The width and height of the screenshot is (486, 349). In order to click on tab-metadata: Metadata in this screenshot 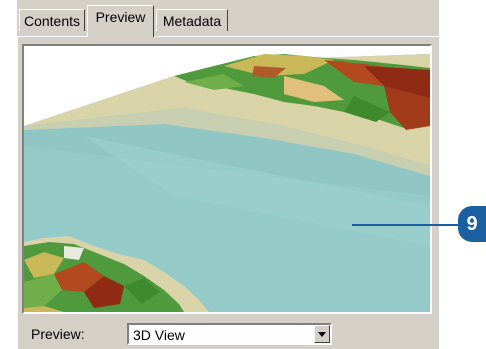, I will do `click(192, 20)`.